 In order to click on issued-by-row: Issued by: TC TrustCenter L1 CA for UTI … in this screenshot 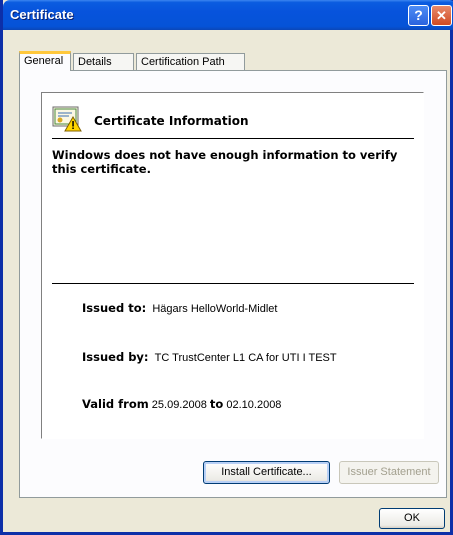, I will do `click(209, 357)`.